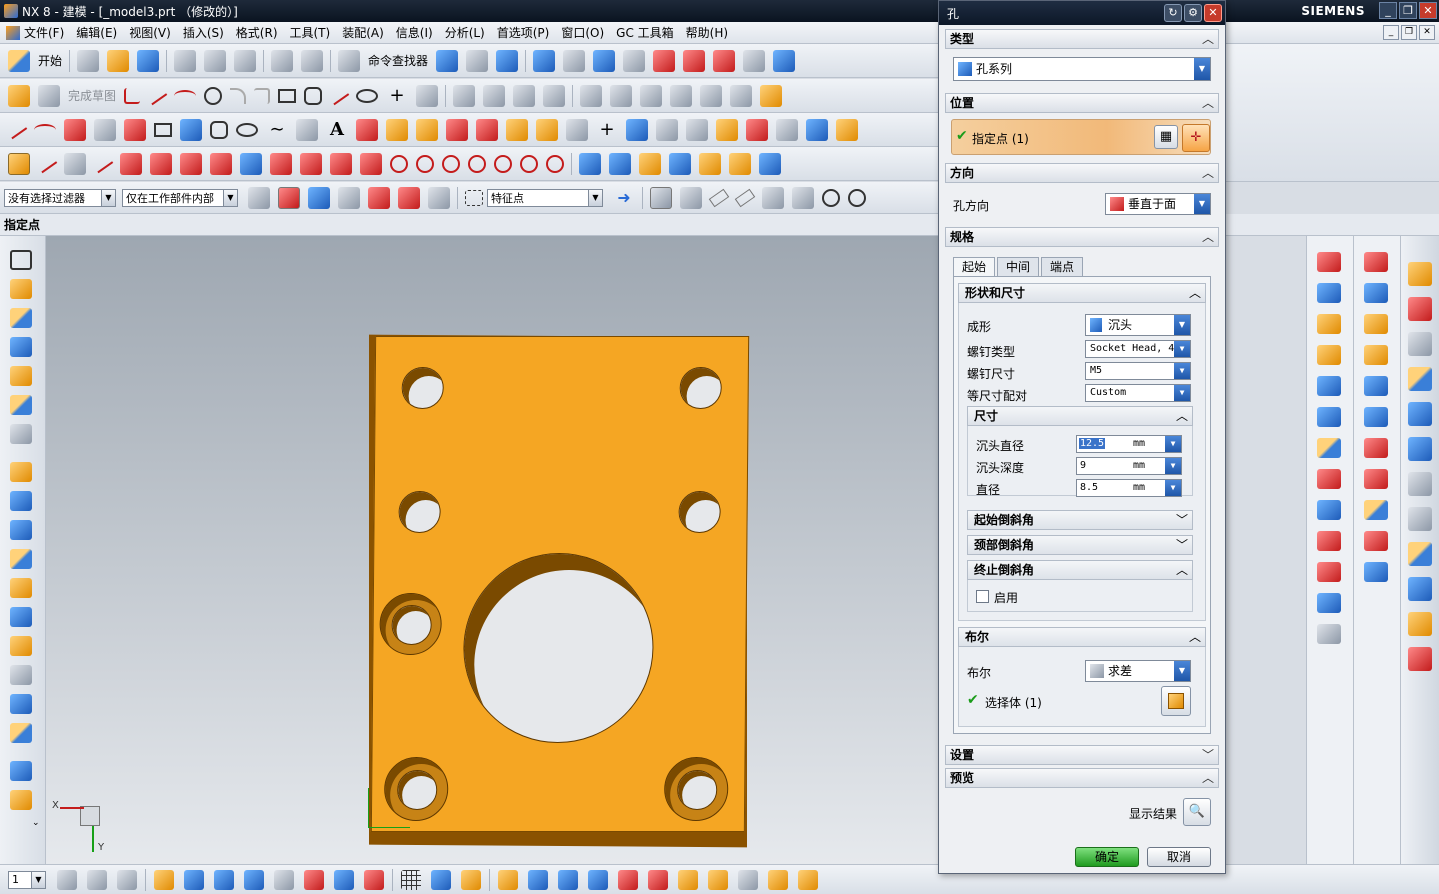 Image resolution: width=1439 pixels, height=894 pixels. I want to click on curve-polygon-icon, so click(219, 129).